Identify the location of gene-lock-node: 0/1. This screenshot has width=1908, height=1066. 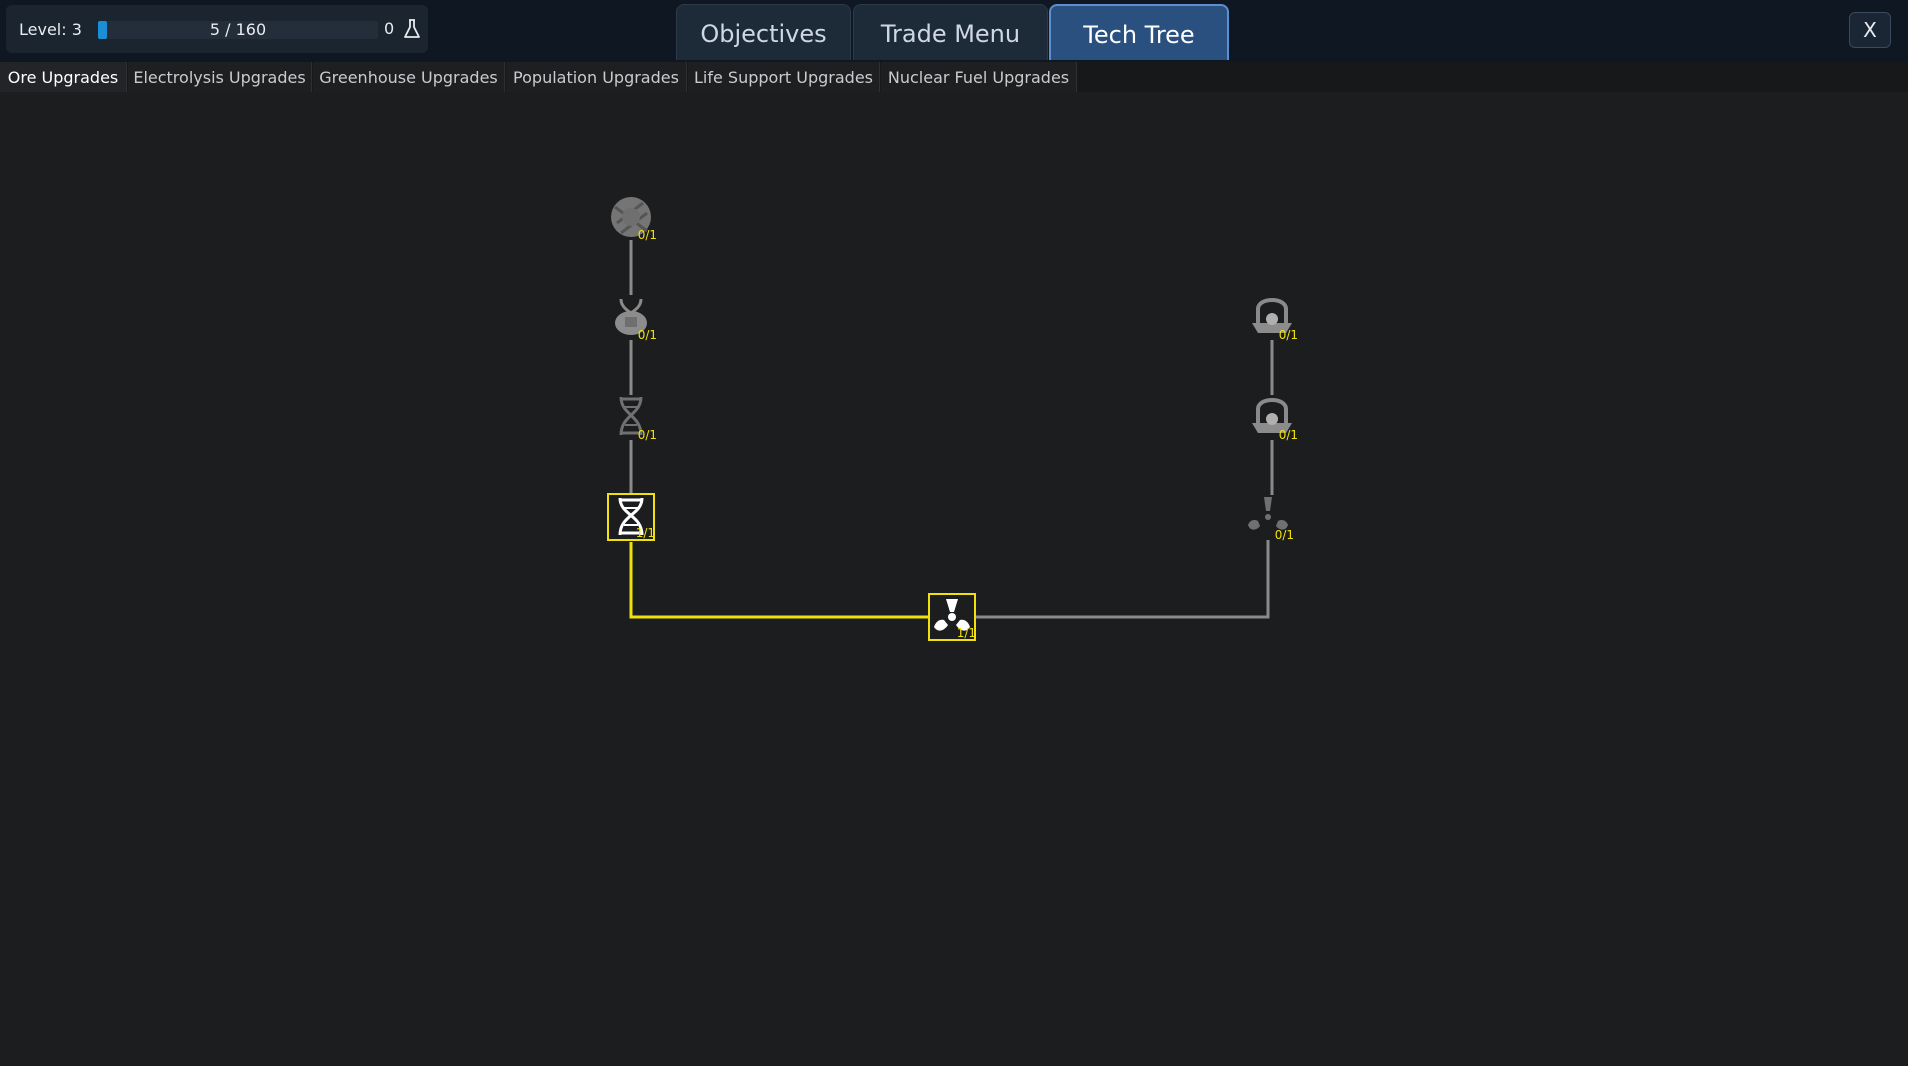
(632, 317).